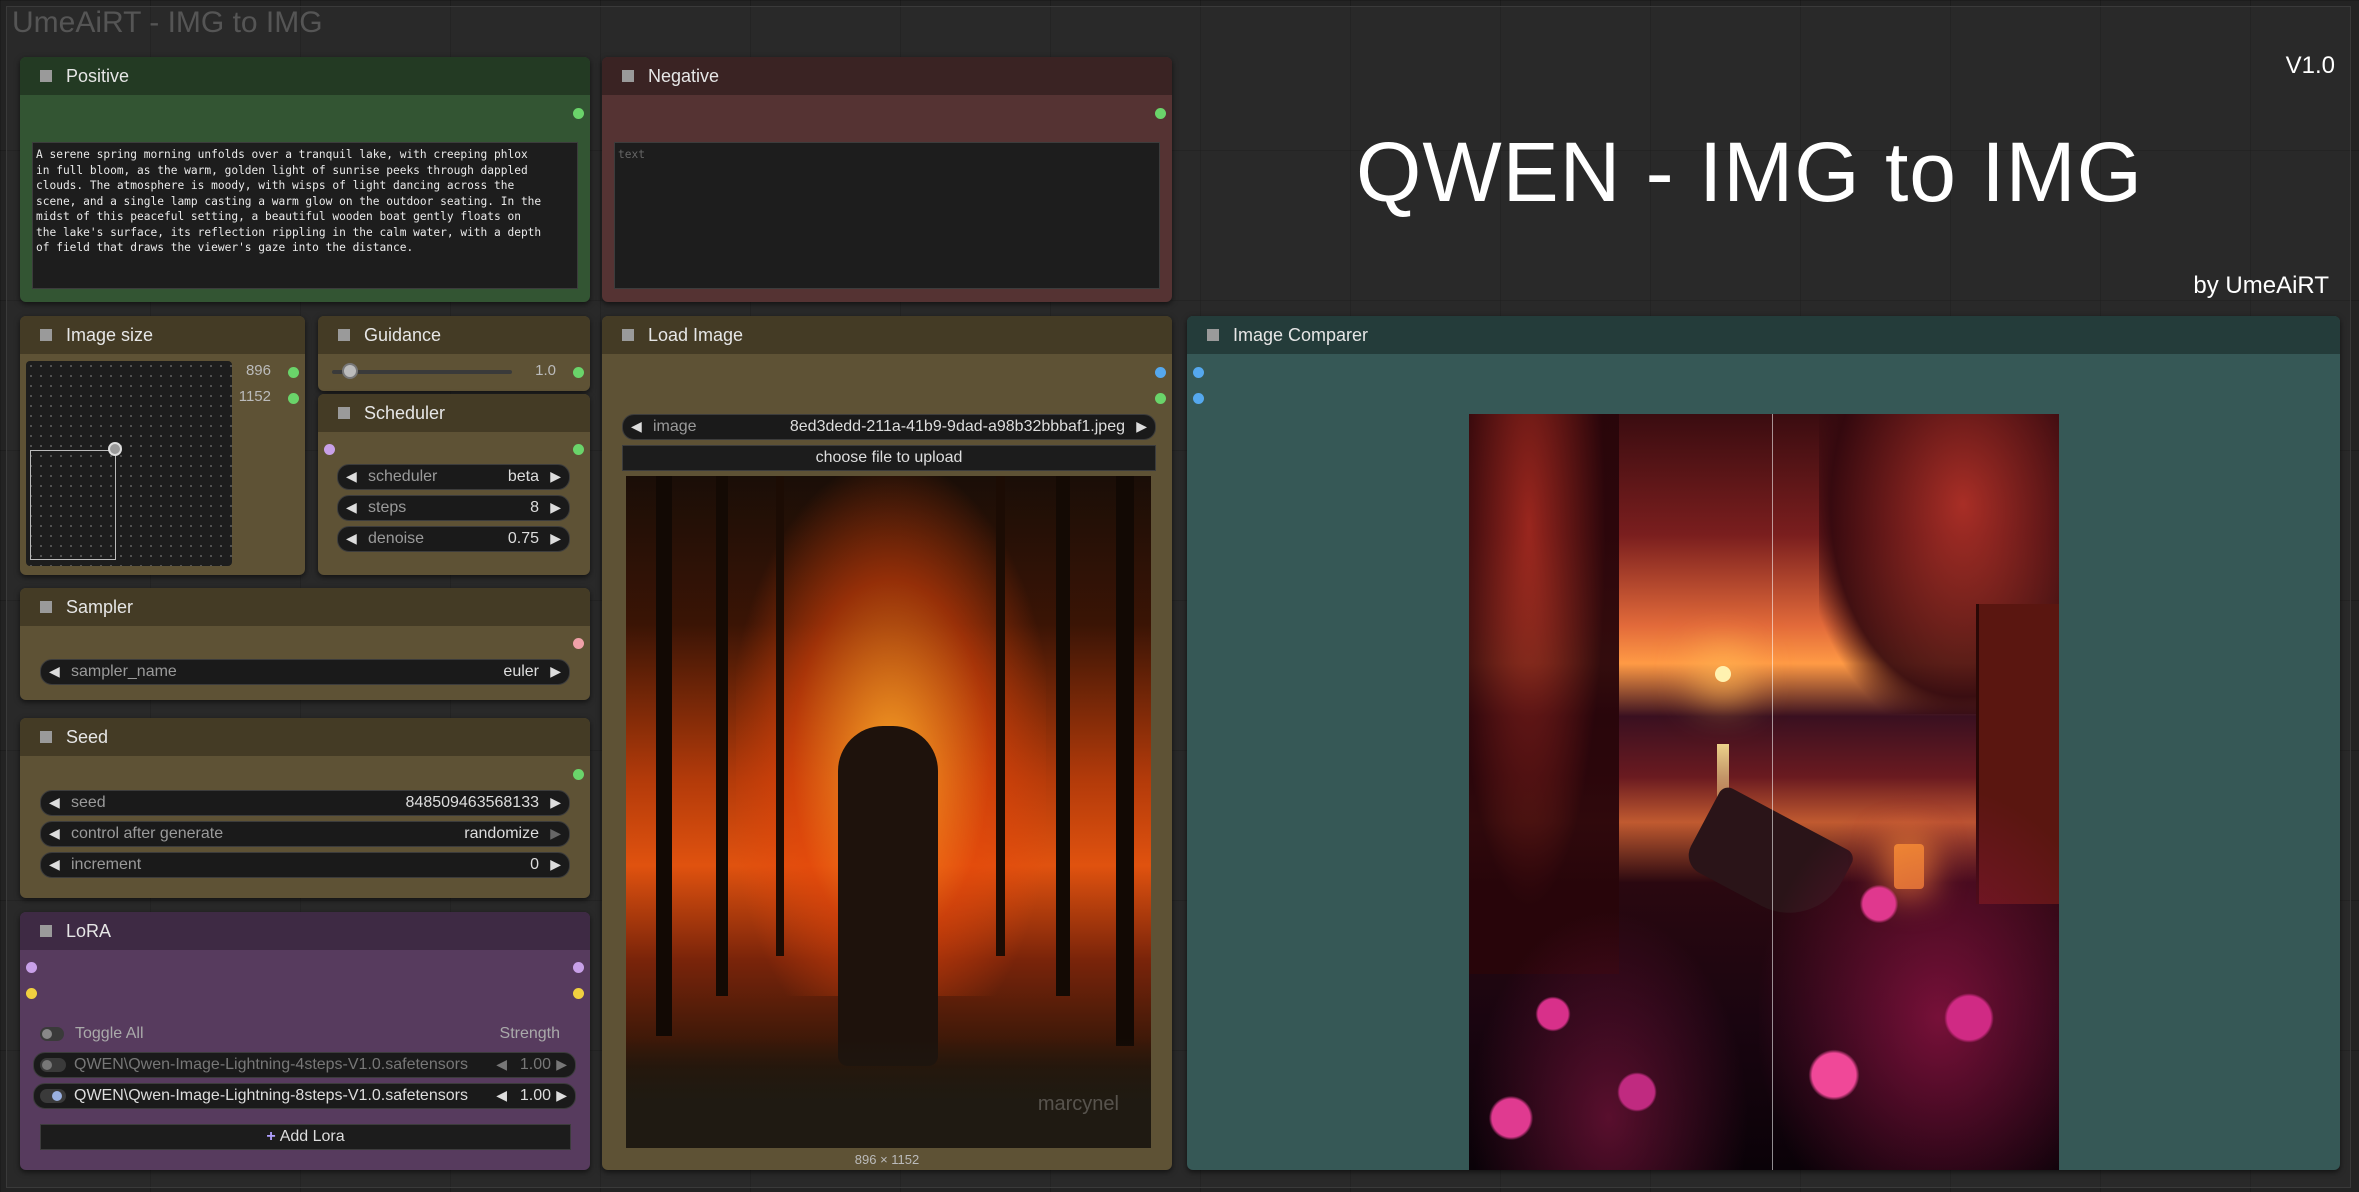  Describe the element at coordinates (73, 505) in the screenshot. I see `size-rect` at that location.